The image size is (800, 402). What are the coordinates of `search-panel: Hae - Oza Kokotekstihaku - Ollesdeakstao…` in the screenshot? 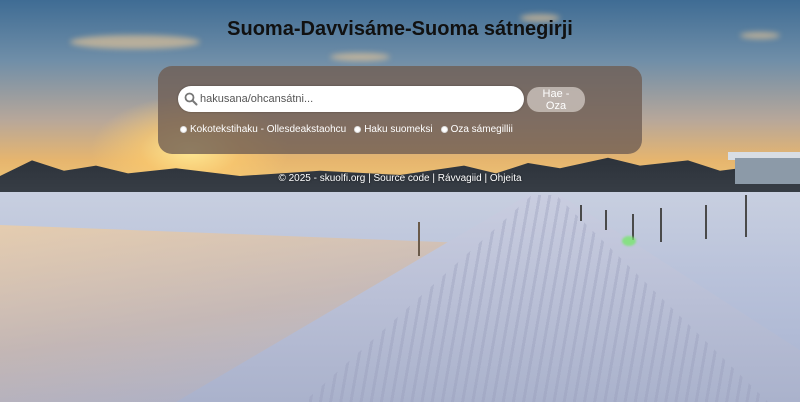 It's located at (400, 110).